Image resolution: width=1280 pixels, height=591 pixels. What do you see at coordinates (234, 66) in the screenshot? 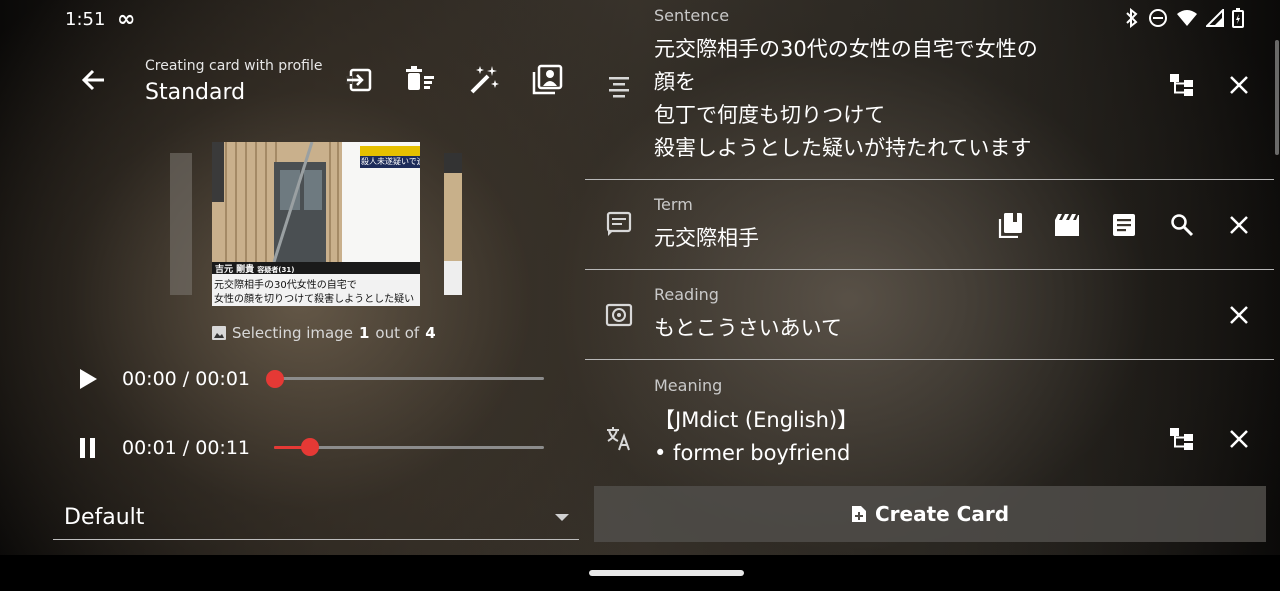
I see `profile-label: Creating card with profile` at bounding box center [234, 66].